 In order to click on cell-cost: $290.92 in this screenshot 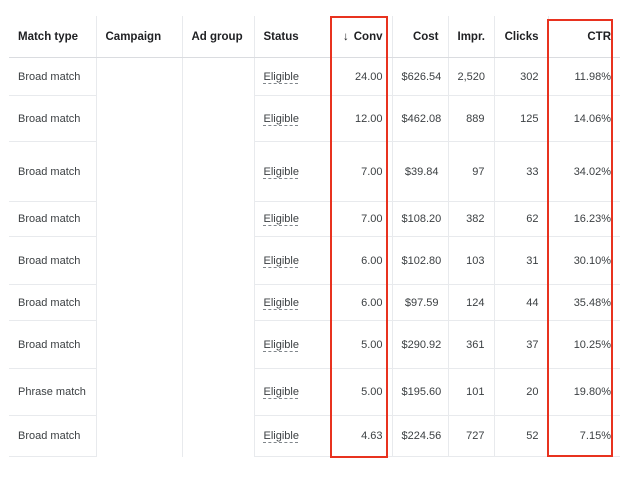, I will do `click(420, 344)`.